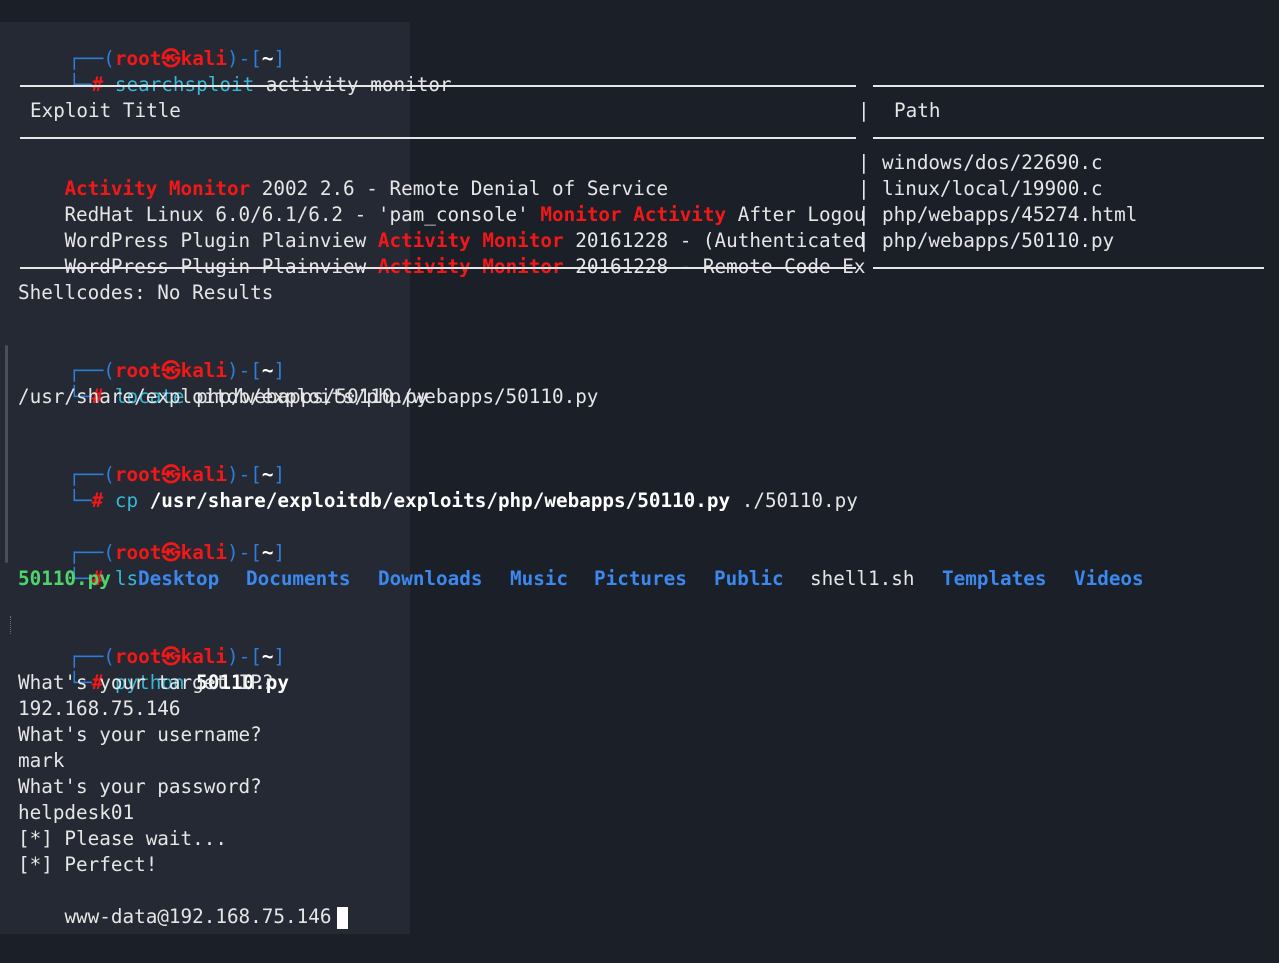 This screenshot has width=1279, height=963. I want to click on ls-dir: Videos, so click(1109, 579).